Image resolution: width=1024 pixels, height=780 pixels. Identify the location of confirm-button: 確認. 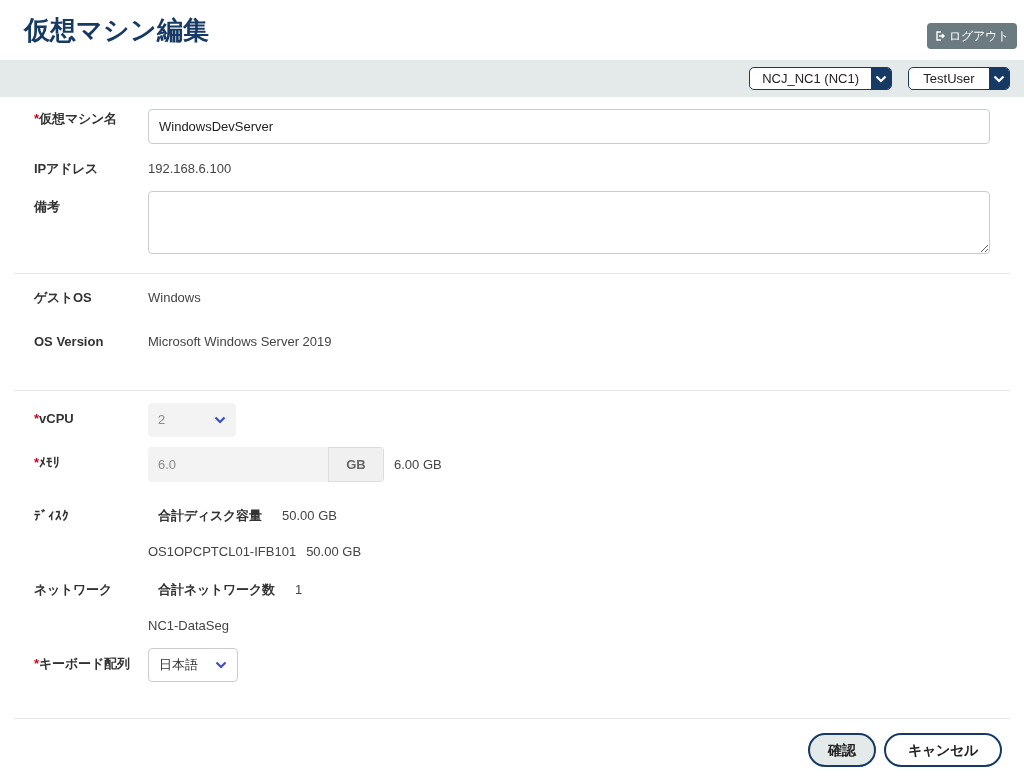
(842, 750).